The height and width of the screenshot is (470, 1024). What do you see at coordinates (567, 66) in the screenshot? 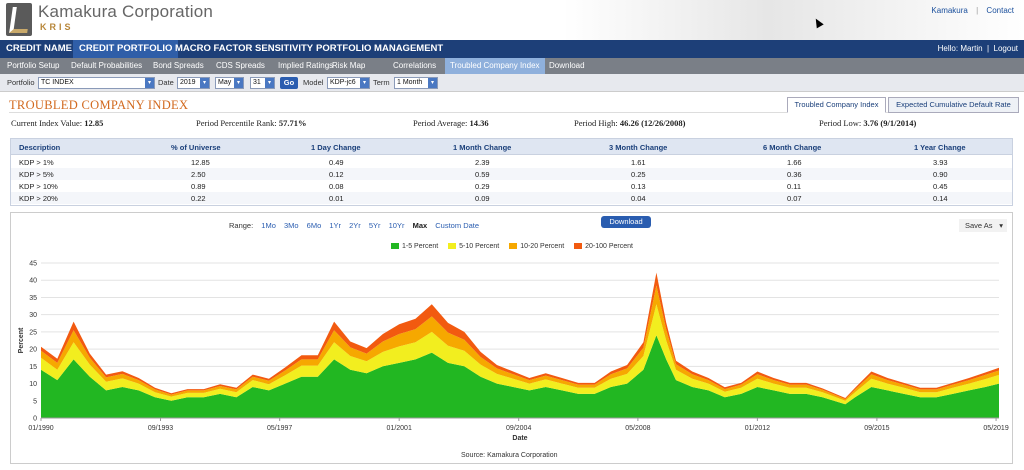
I see `subnav-download: Download` at bounding box center [567, 66].